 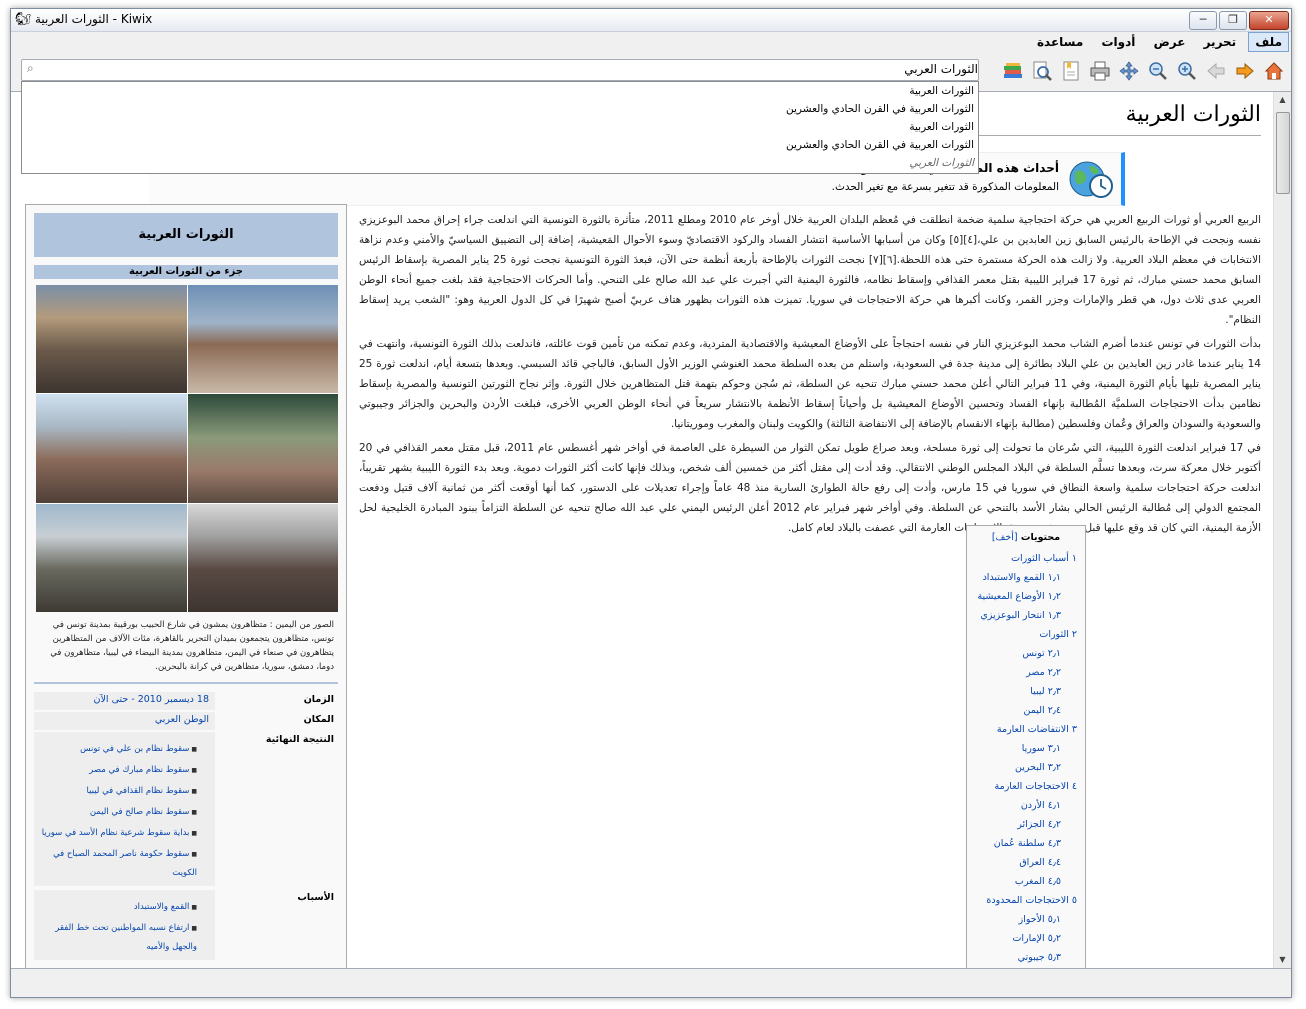 What do you see at coordinates (111, 448) in the screenshot?
I see `photo-bayda` at bounding box center [111, 448].